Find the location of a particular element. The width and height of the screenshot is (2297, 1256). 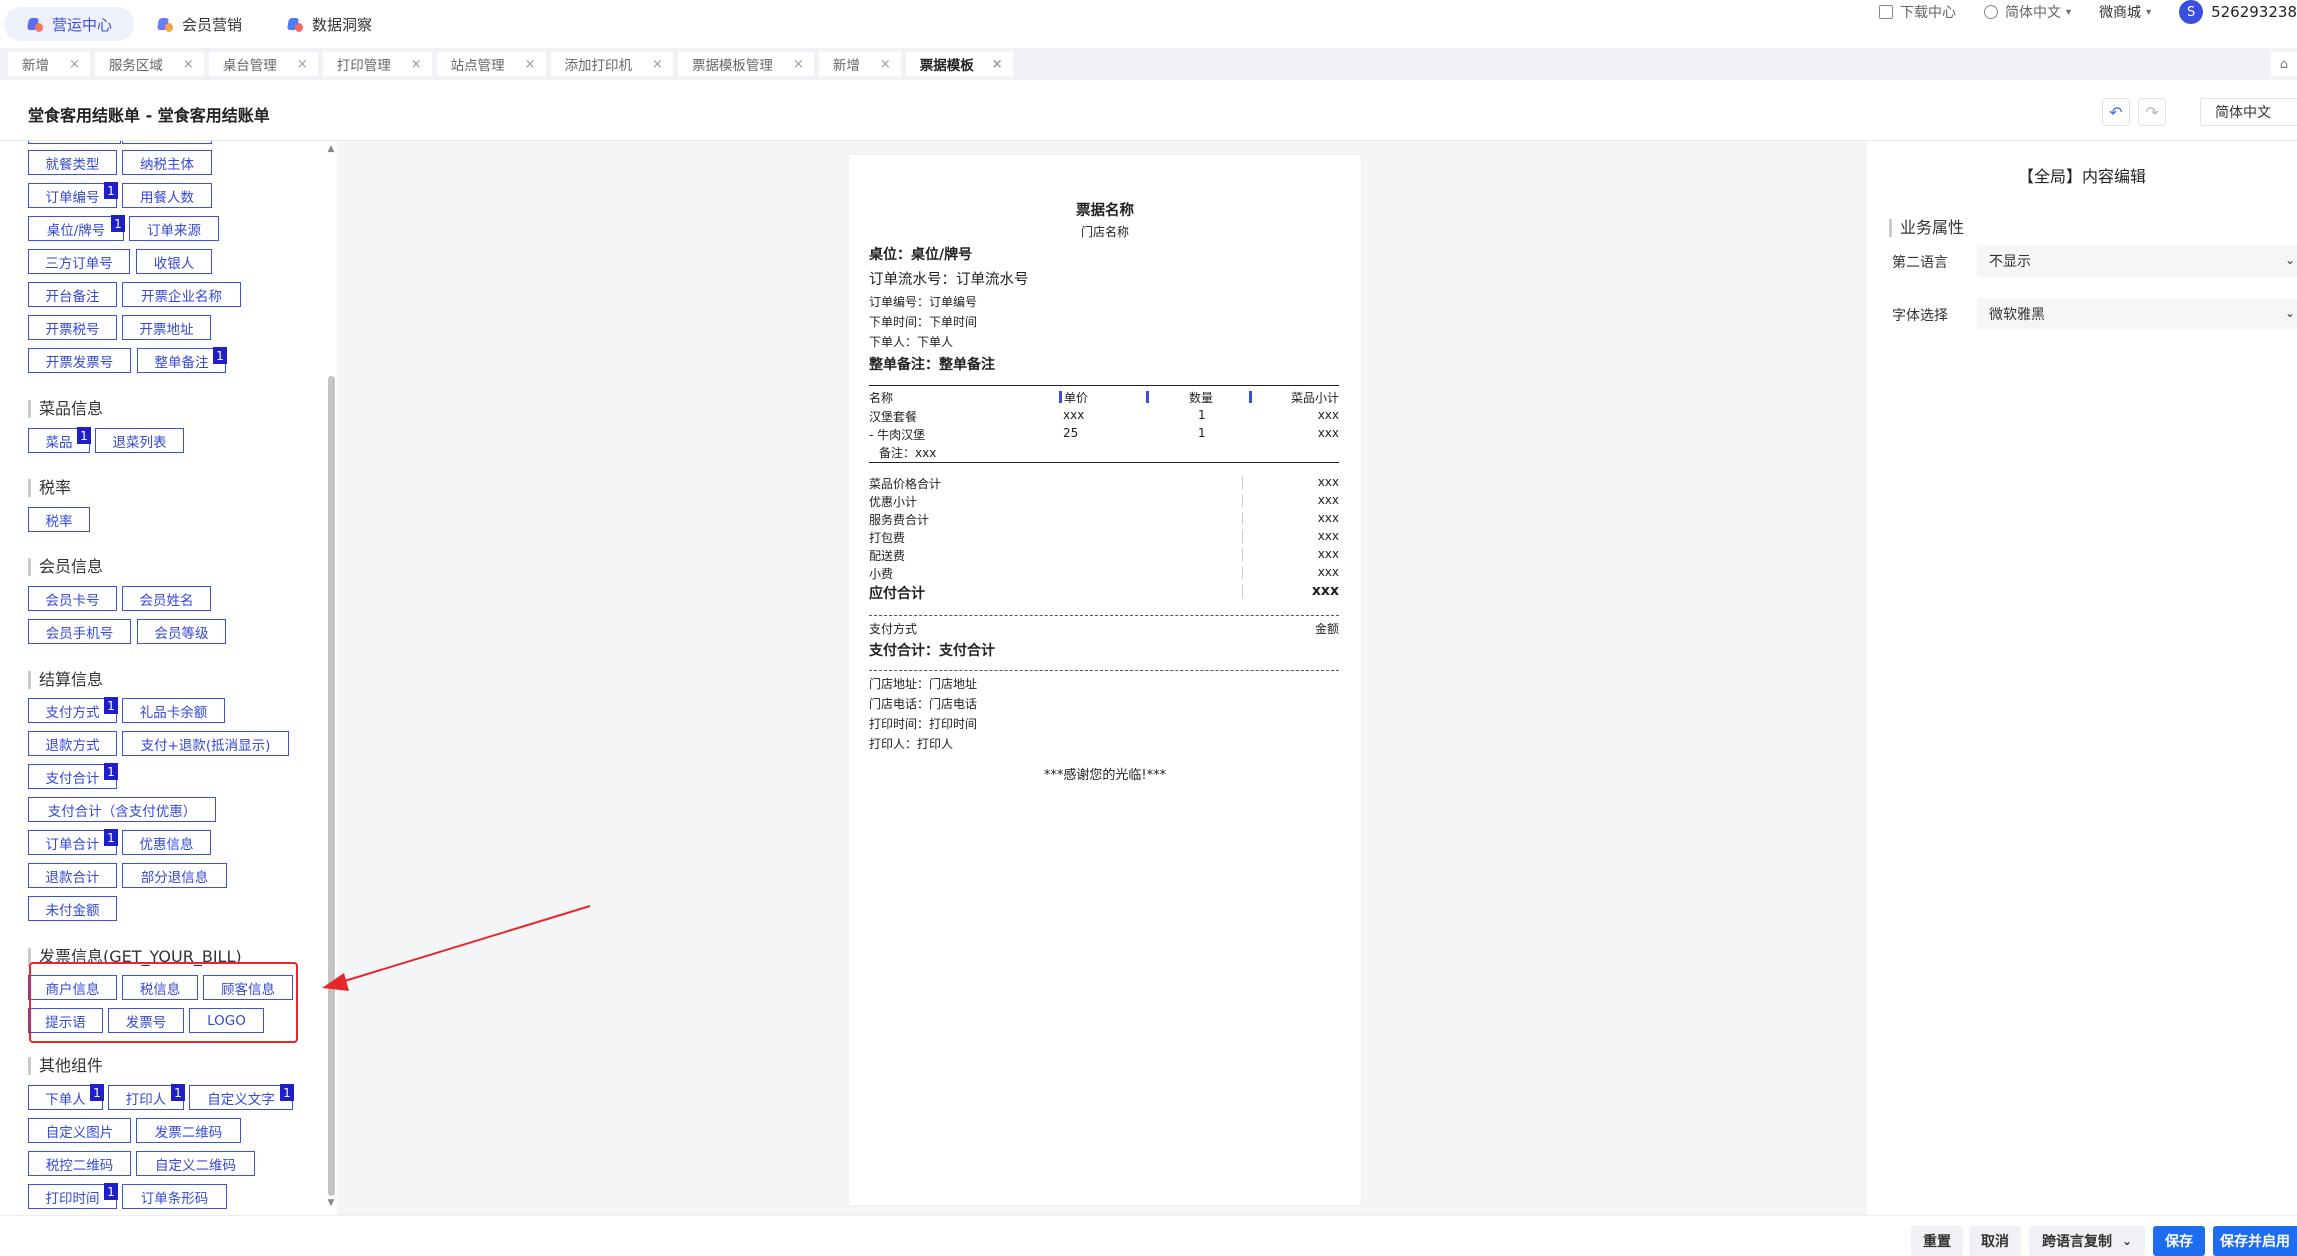

receipt-pay-total: 支付合计：支付合计 is located at coordinates (932, 650).